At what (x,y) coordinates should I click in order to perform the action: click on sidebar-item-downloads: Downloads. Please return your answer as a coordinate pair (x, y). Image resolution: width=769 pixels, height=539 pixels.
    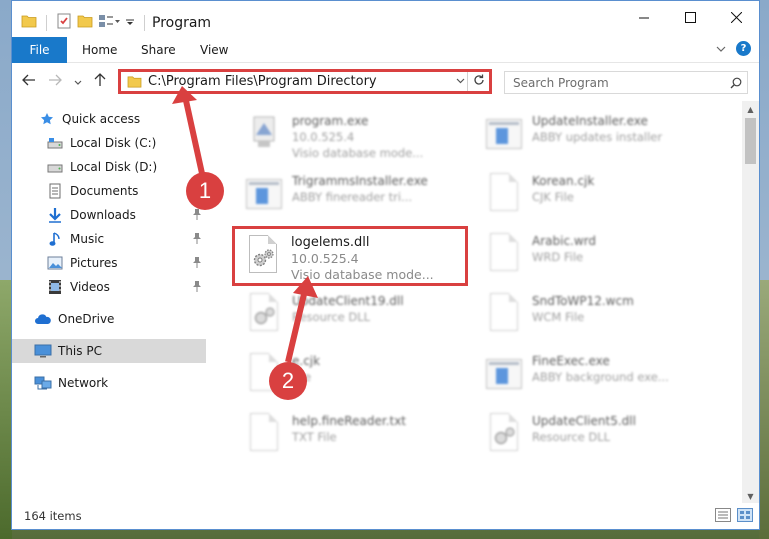
    Looking at the image, I should click on (109, 215).